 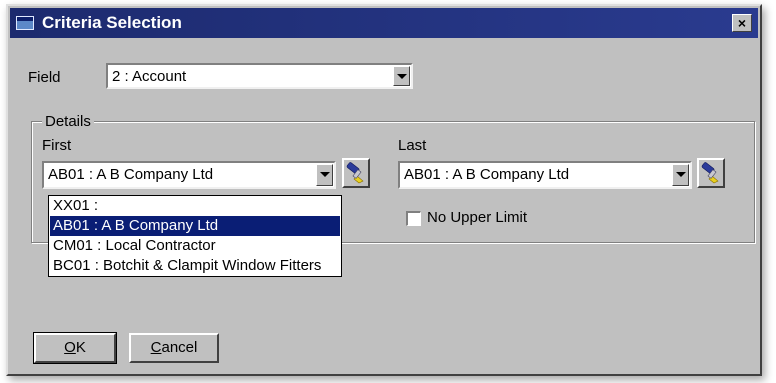 I want to click on last-label: Last, so click(x=412, y=145).